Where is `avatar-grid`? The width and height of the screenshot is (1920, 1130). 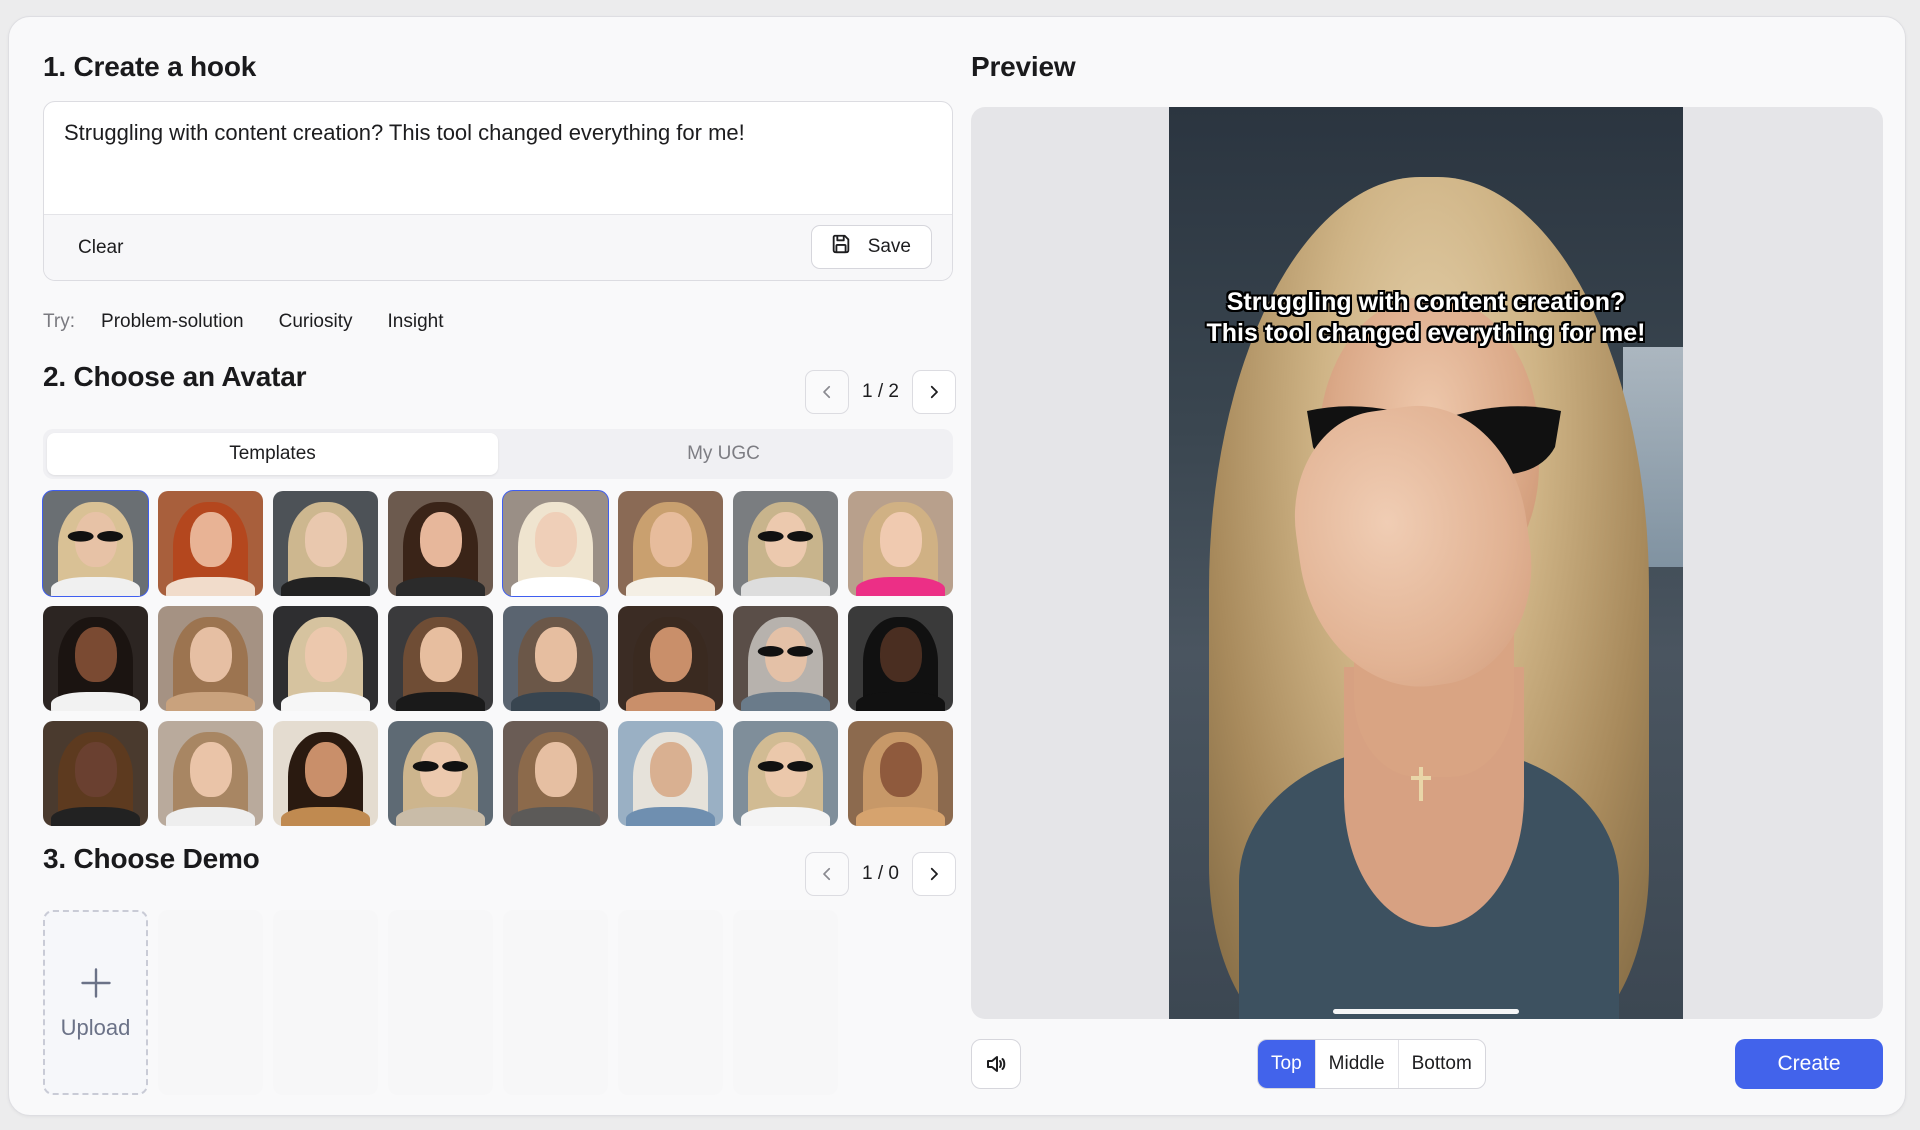 avatar-grid is located at coordinates (499, 658).